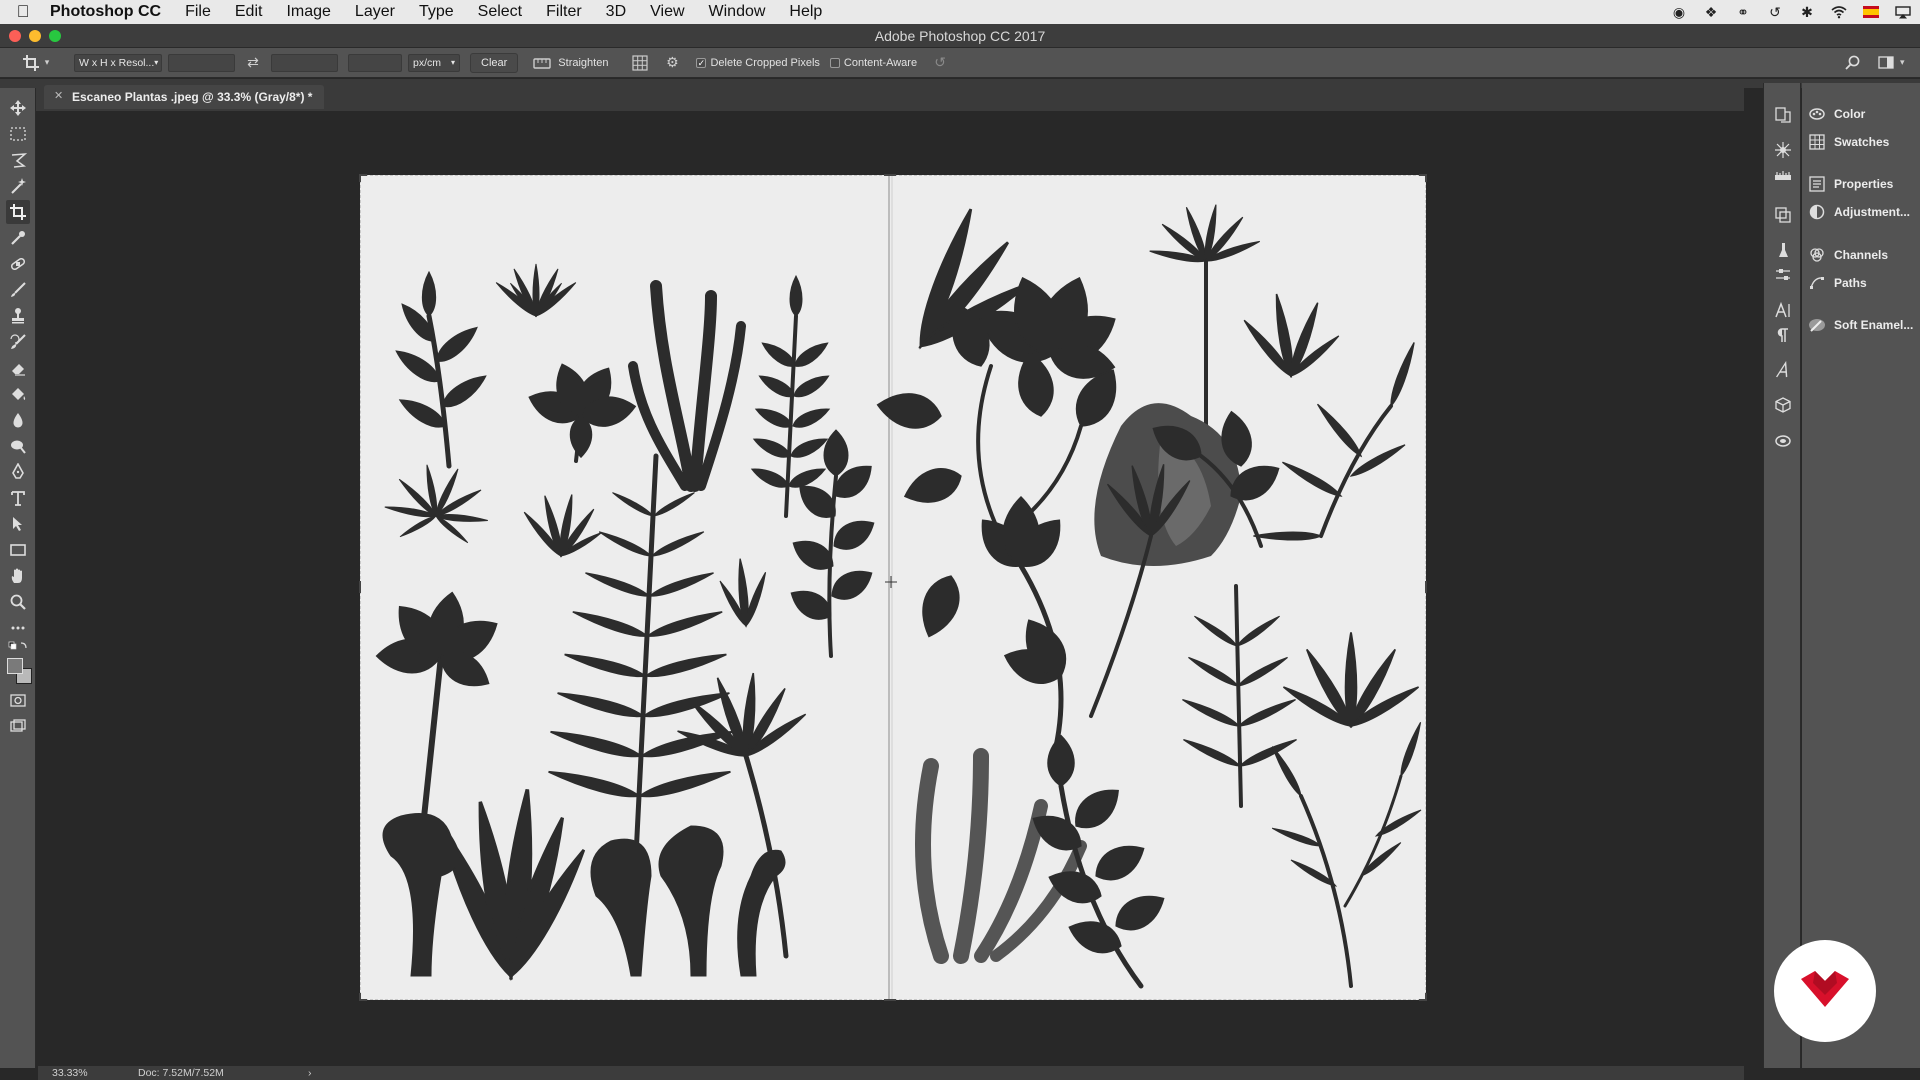 This screenshot has width=1920, height=1080. What do you see at coordinates (18, 186) in the screenshot?
I see `magic-wand-tool-icon` at bounding box center [18, 186].